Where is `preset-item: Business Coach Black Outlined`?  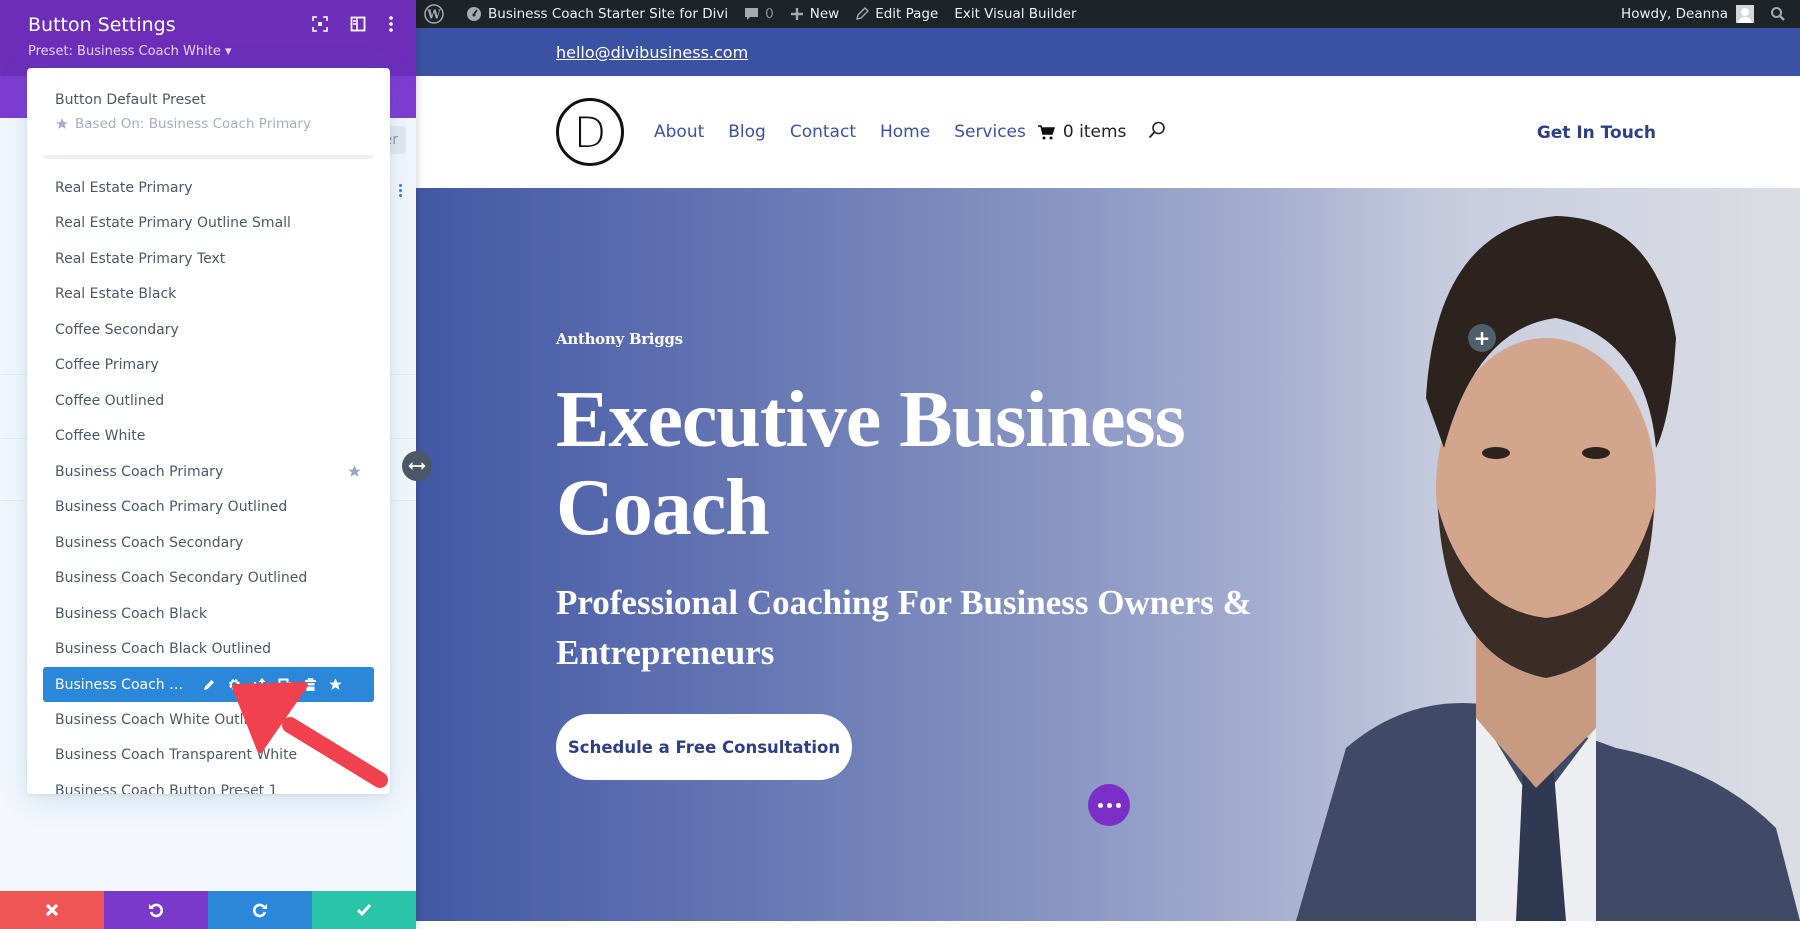 preset-item: Business Coach Black Outlined is located at coordinates (208, 650).